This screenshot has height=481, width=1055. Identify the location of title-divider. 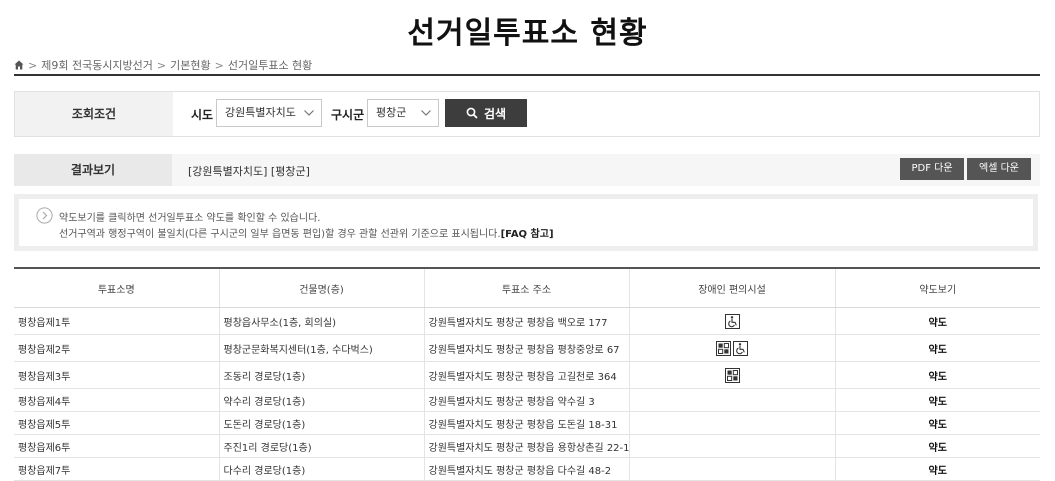
(527, 75).